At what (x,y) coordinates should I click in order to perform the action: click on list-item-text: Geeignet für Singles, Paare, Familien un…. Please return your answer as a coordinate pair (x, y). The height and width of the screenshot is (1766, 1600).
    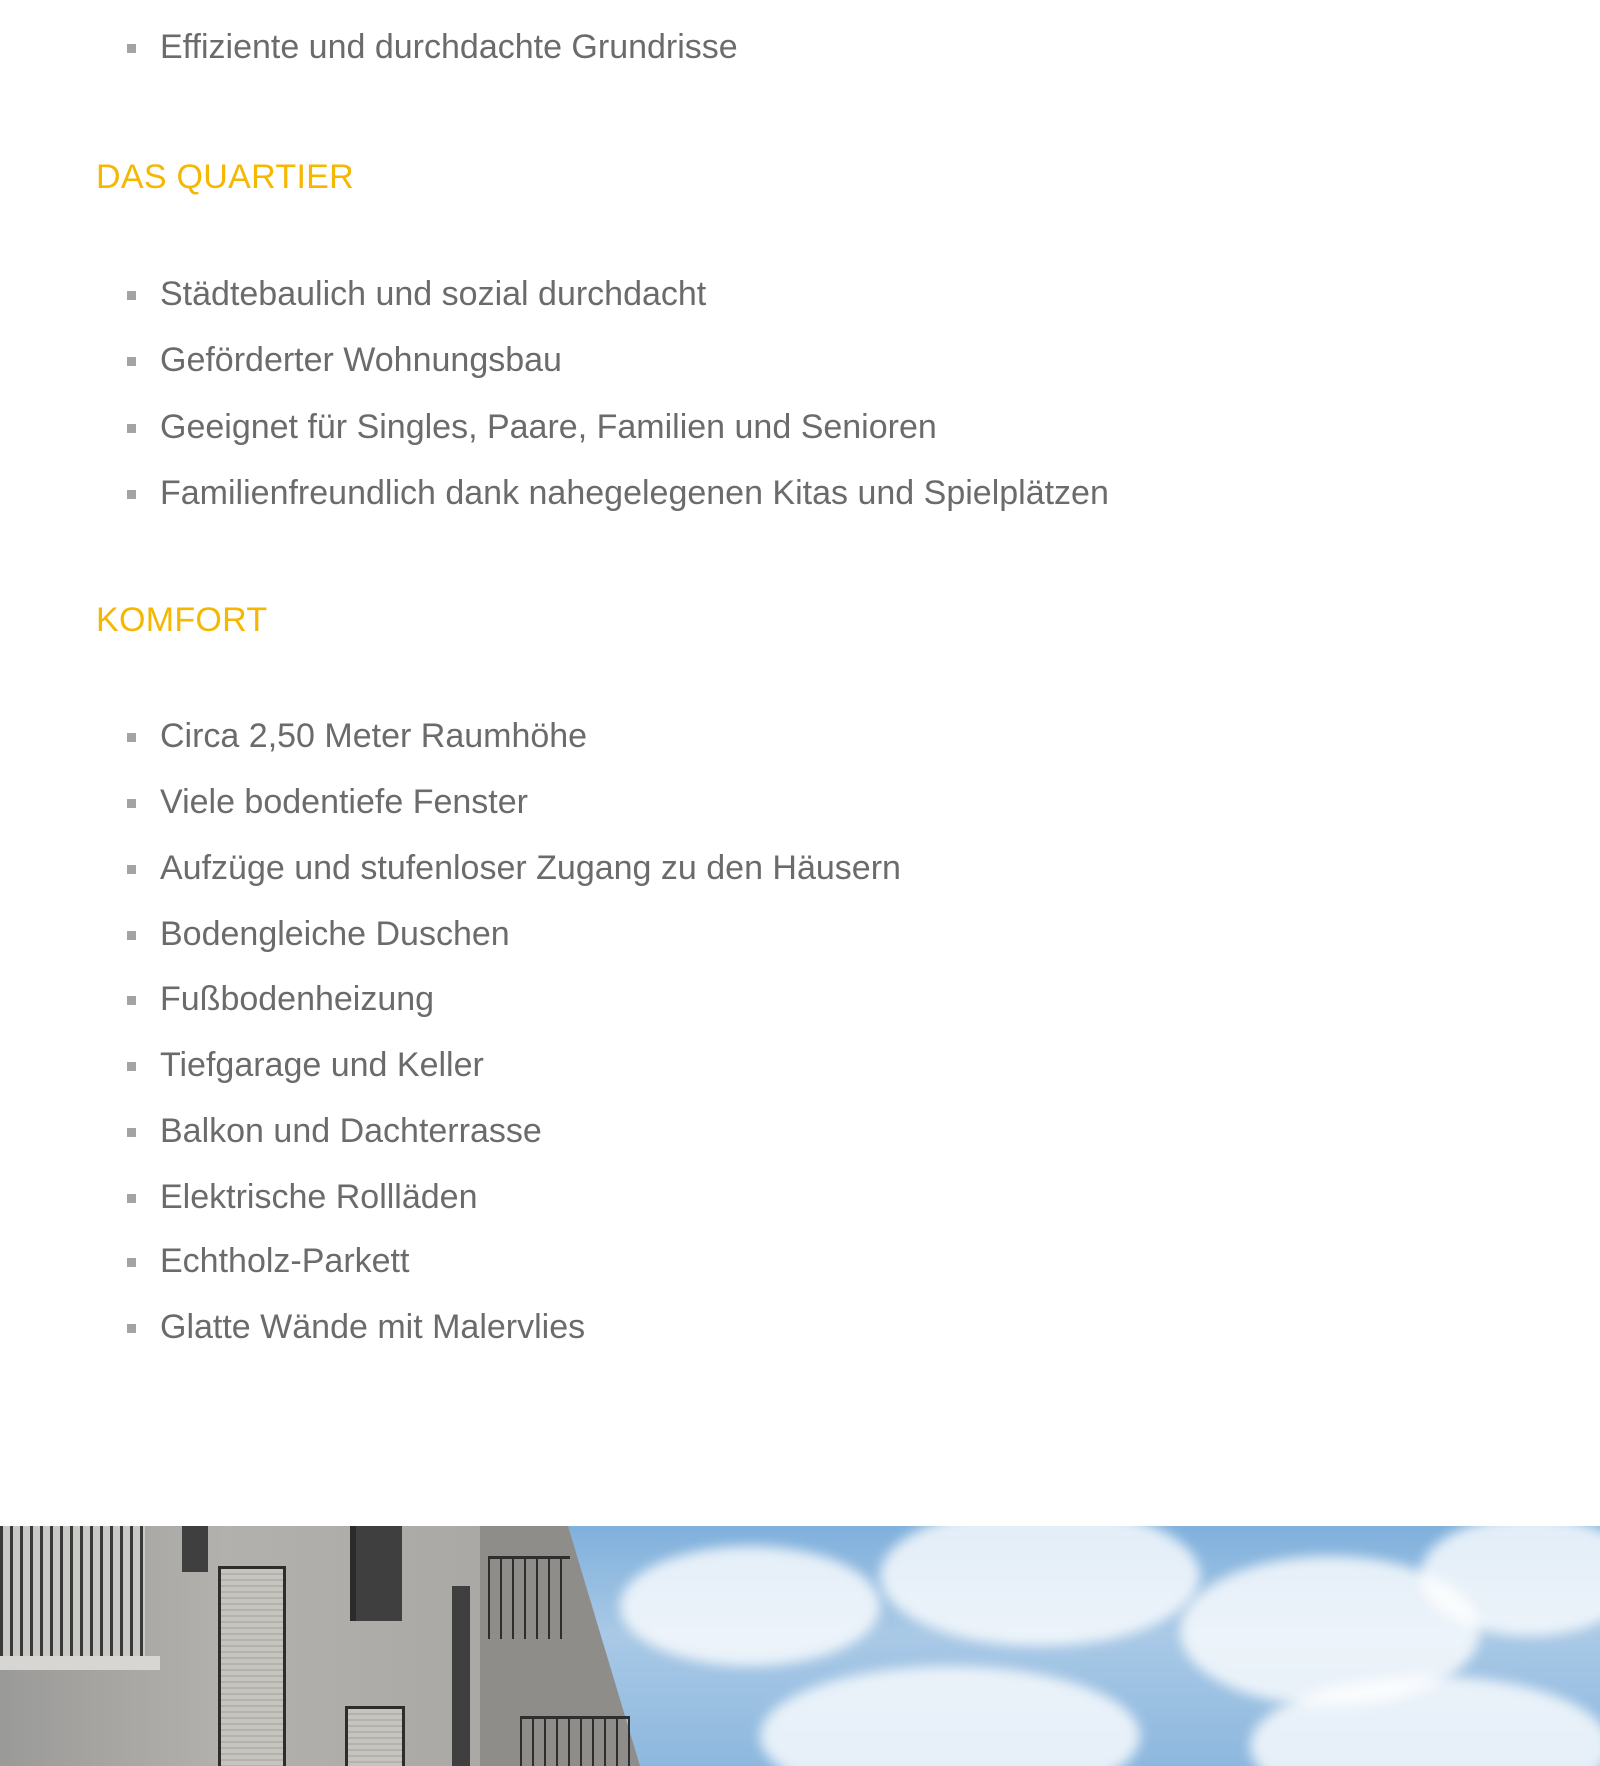
    Looking at the image, I should click on (548, 427).